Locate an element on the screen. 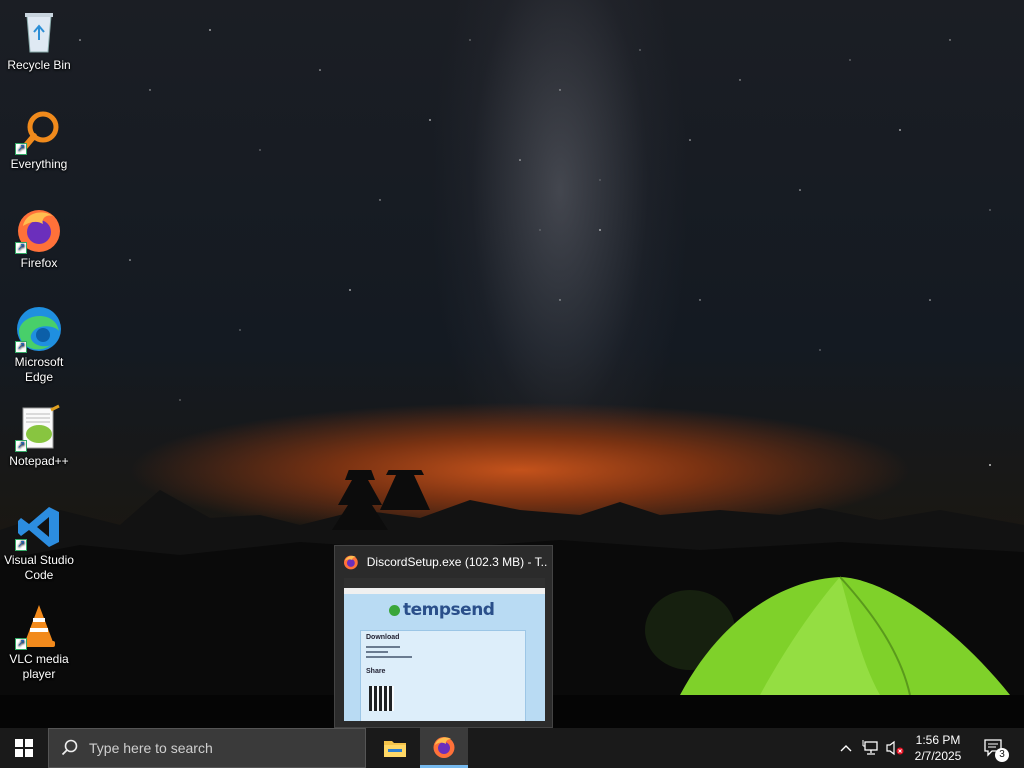  volume-button is located at coordinates (895, 748).